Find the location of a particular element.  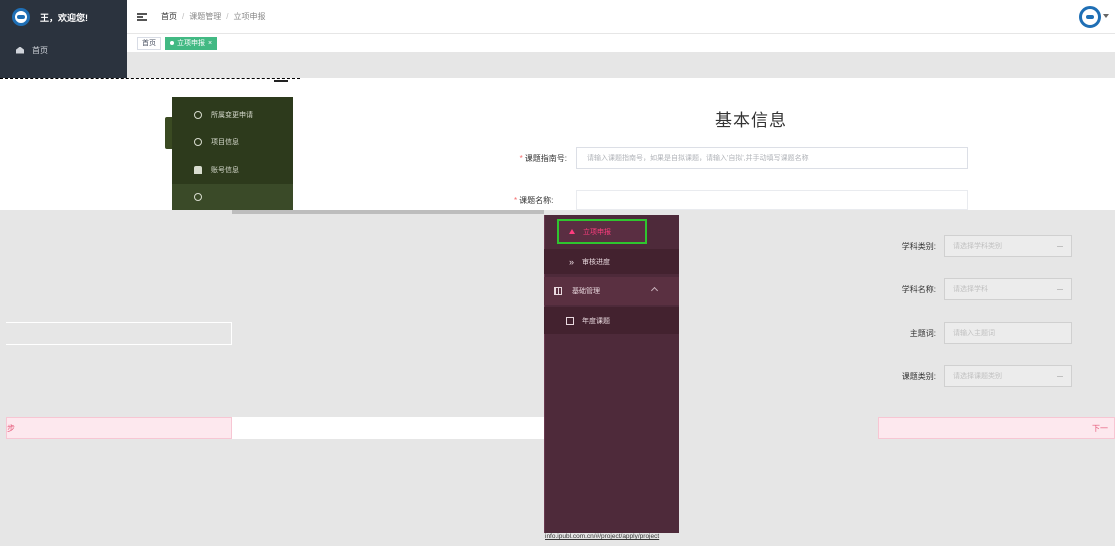

arrow-up-icon is located at coordinates (572, 231).